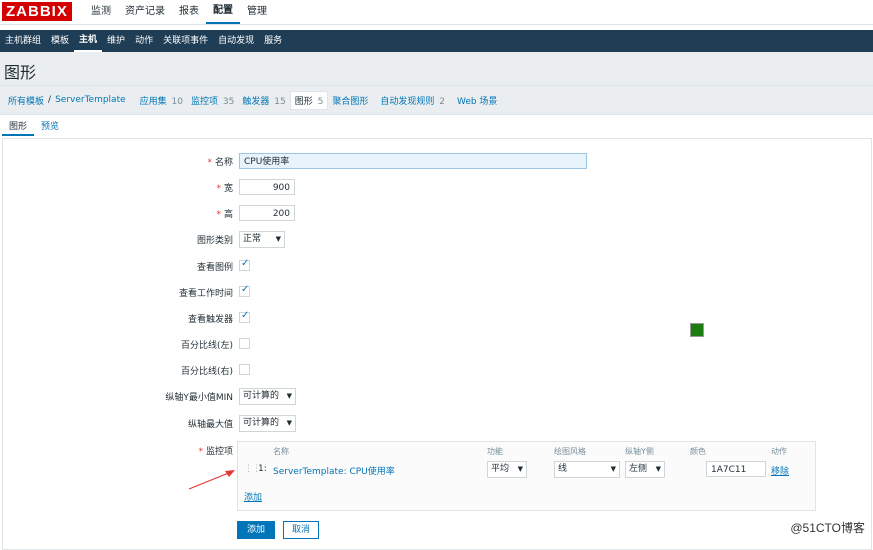  What do you see at coordinates (223, 12) in the screenshot?
I see `top-menu-configuration: 配置` at bounding box center [223, 12].